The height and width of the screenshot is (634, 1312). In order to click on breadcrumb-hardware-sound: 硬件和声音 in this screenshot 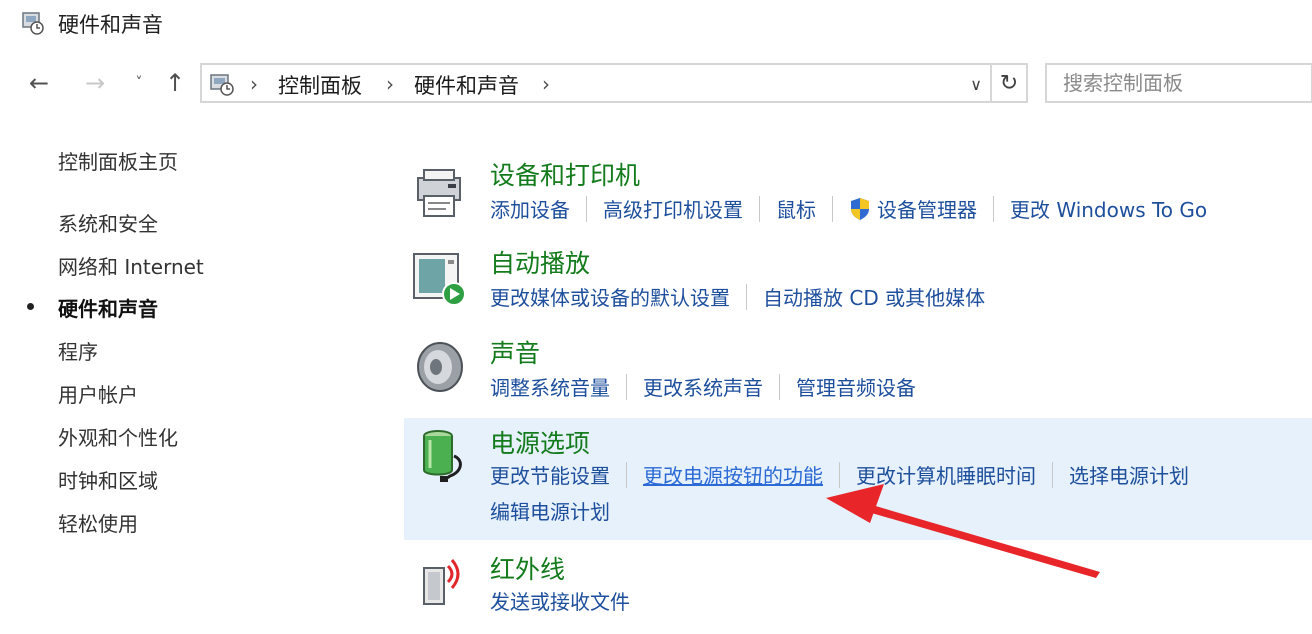, I will do `click(466, 85)`.